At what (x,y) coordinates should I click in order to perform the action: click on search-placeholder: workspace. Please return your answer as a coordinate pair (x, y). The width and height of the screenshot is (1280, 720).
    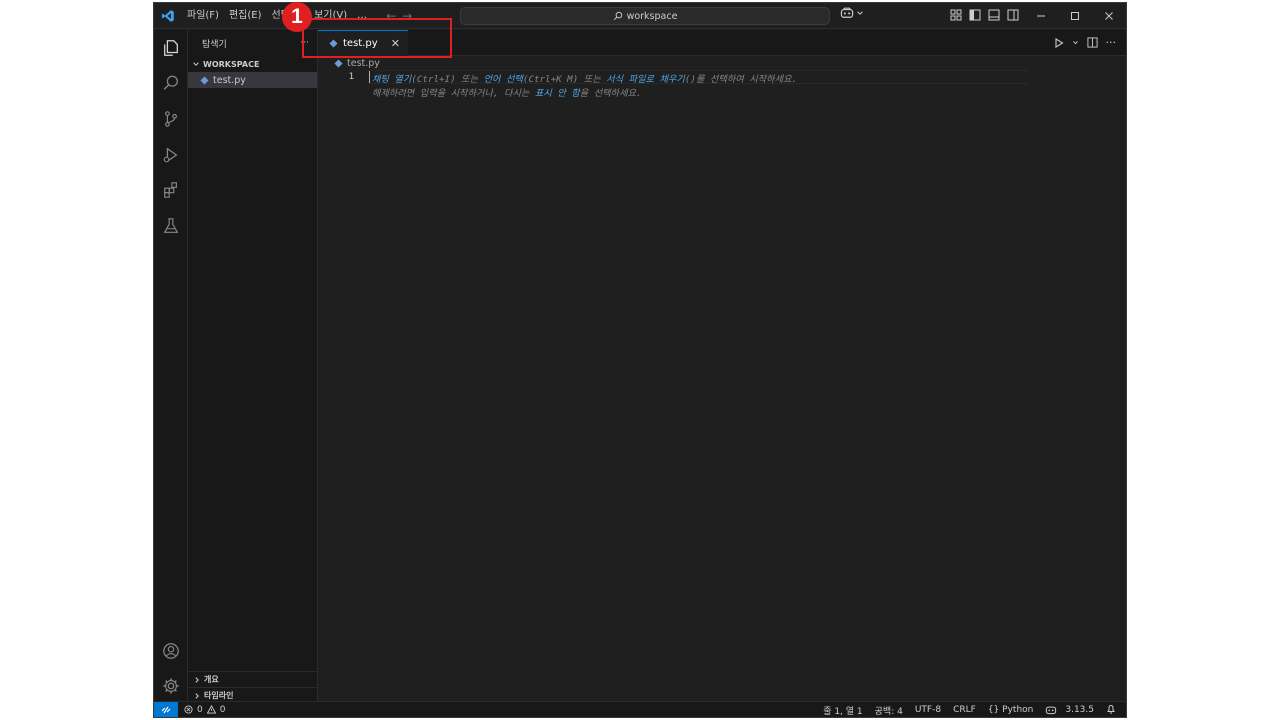
    Looking at the image, I should click on (652, 16).